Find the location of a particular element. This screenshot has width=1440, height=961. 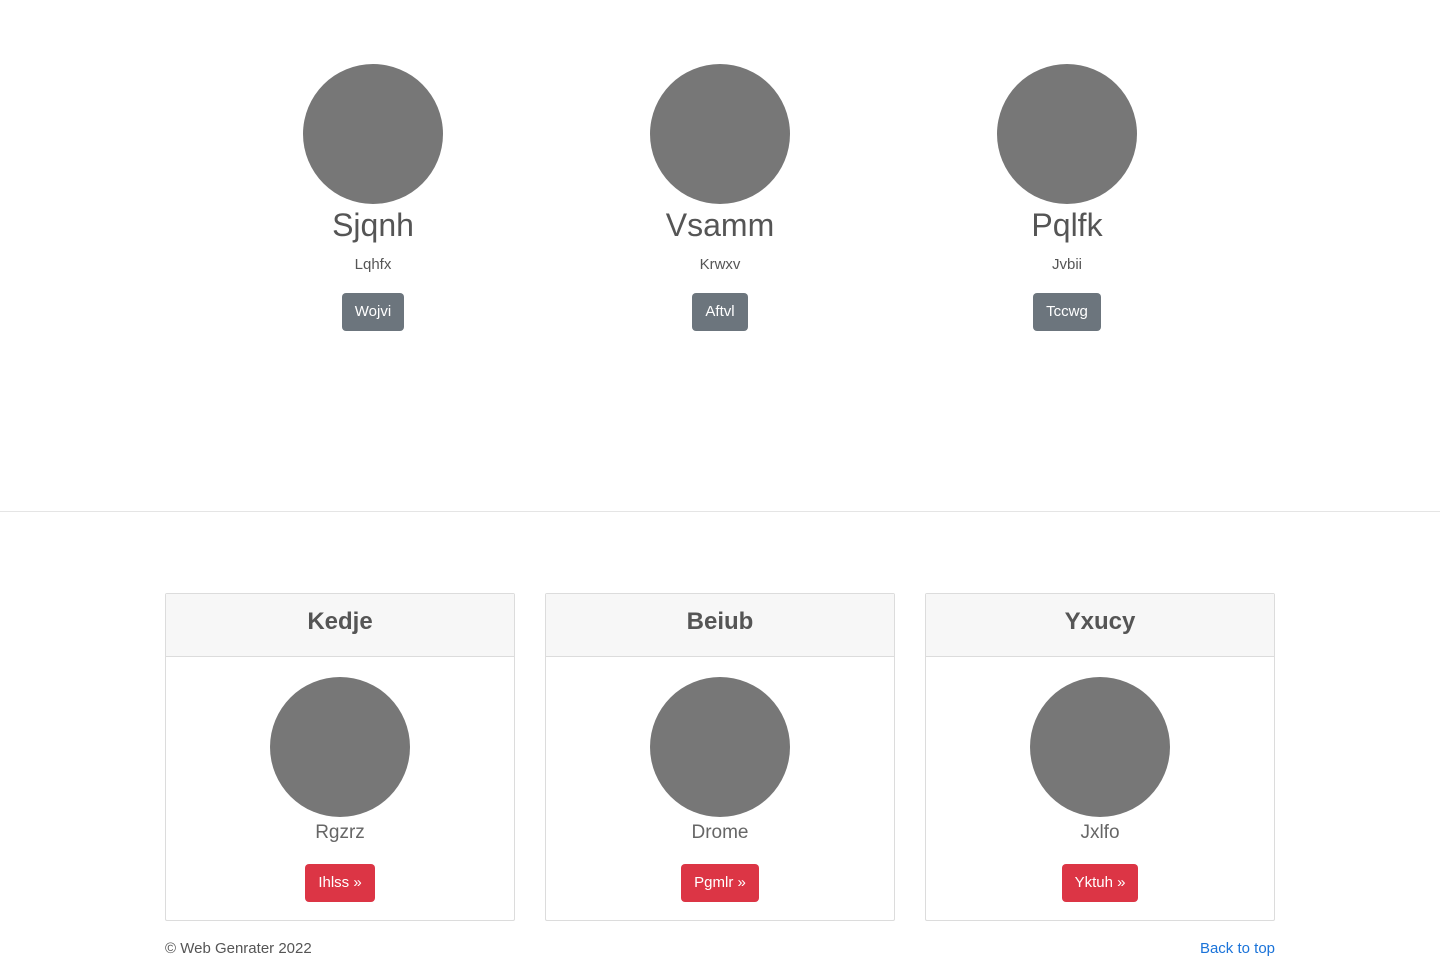

profile-subtitle: Krwxv is located at coordinates (720, 264).